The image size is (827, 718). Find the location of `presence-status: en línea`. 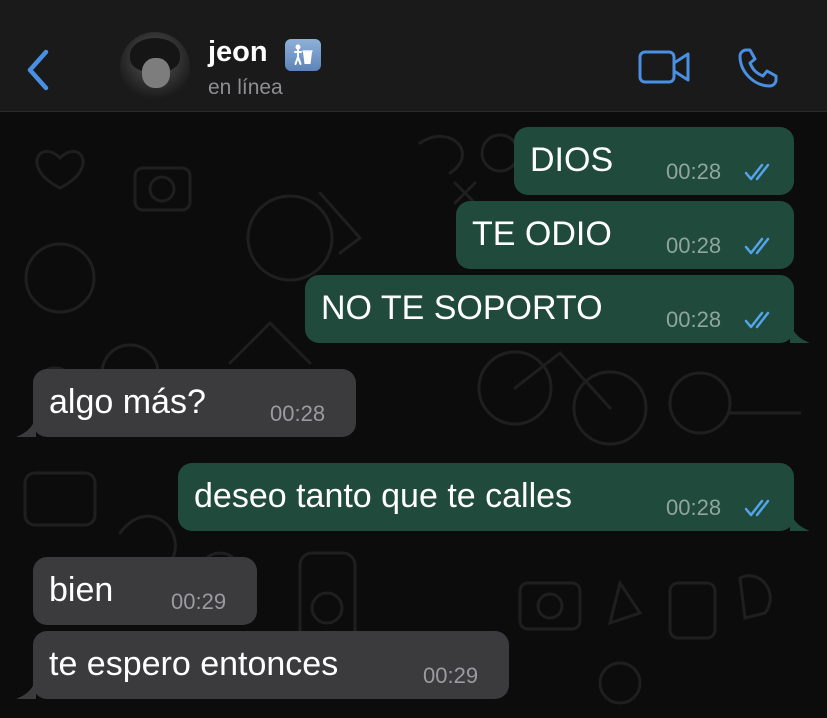

presence-status: en línea is located at coordinates (245, 87).